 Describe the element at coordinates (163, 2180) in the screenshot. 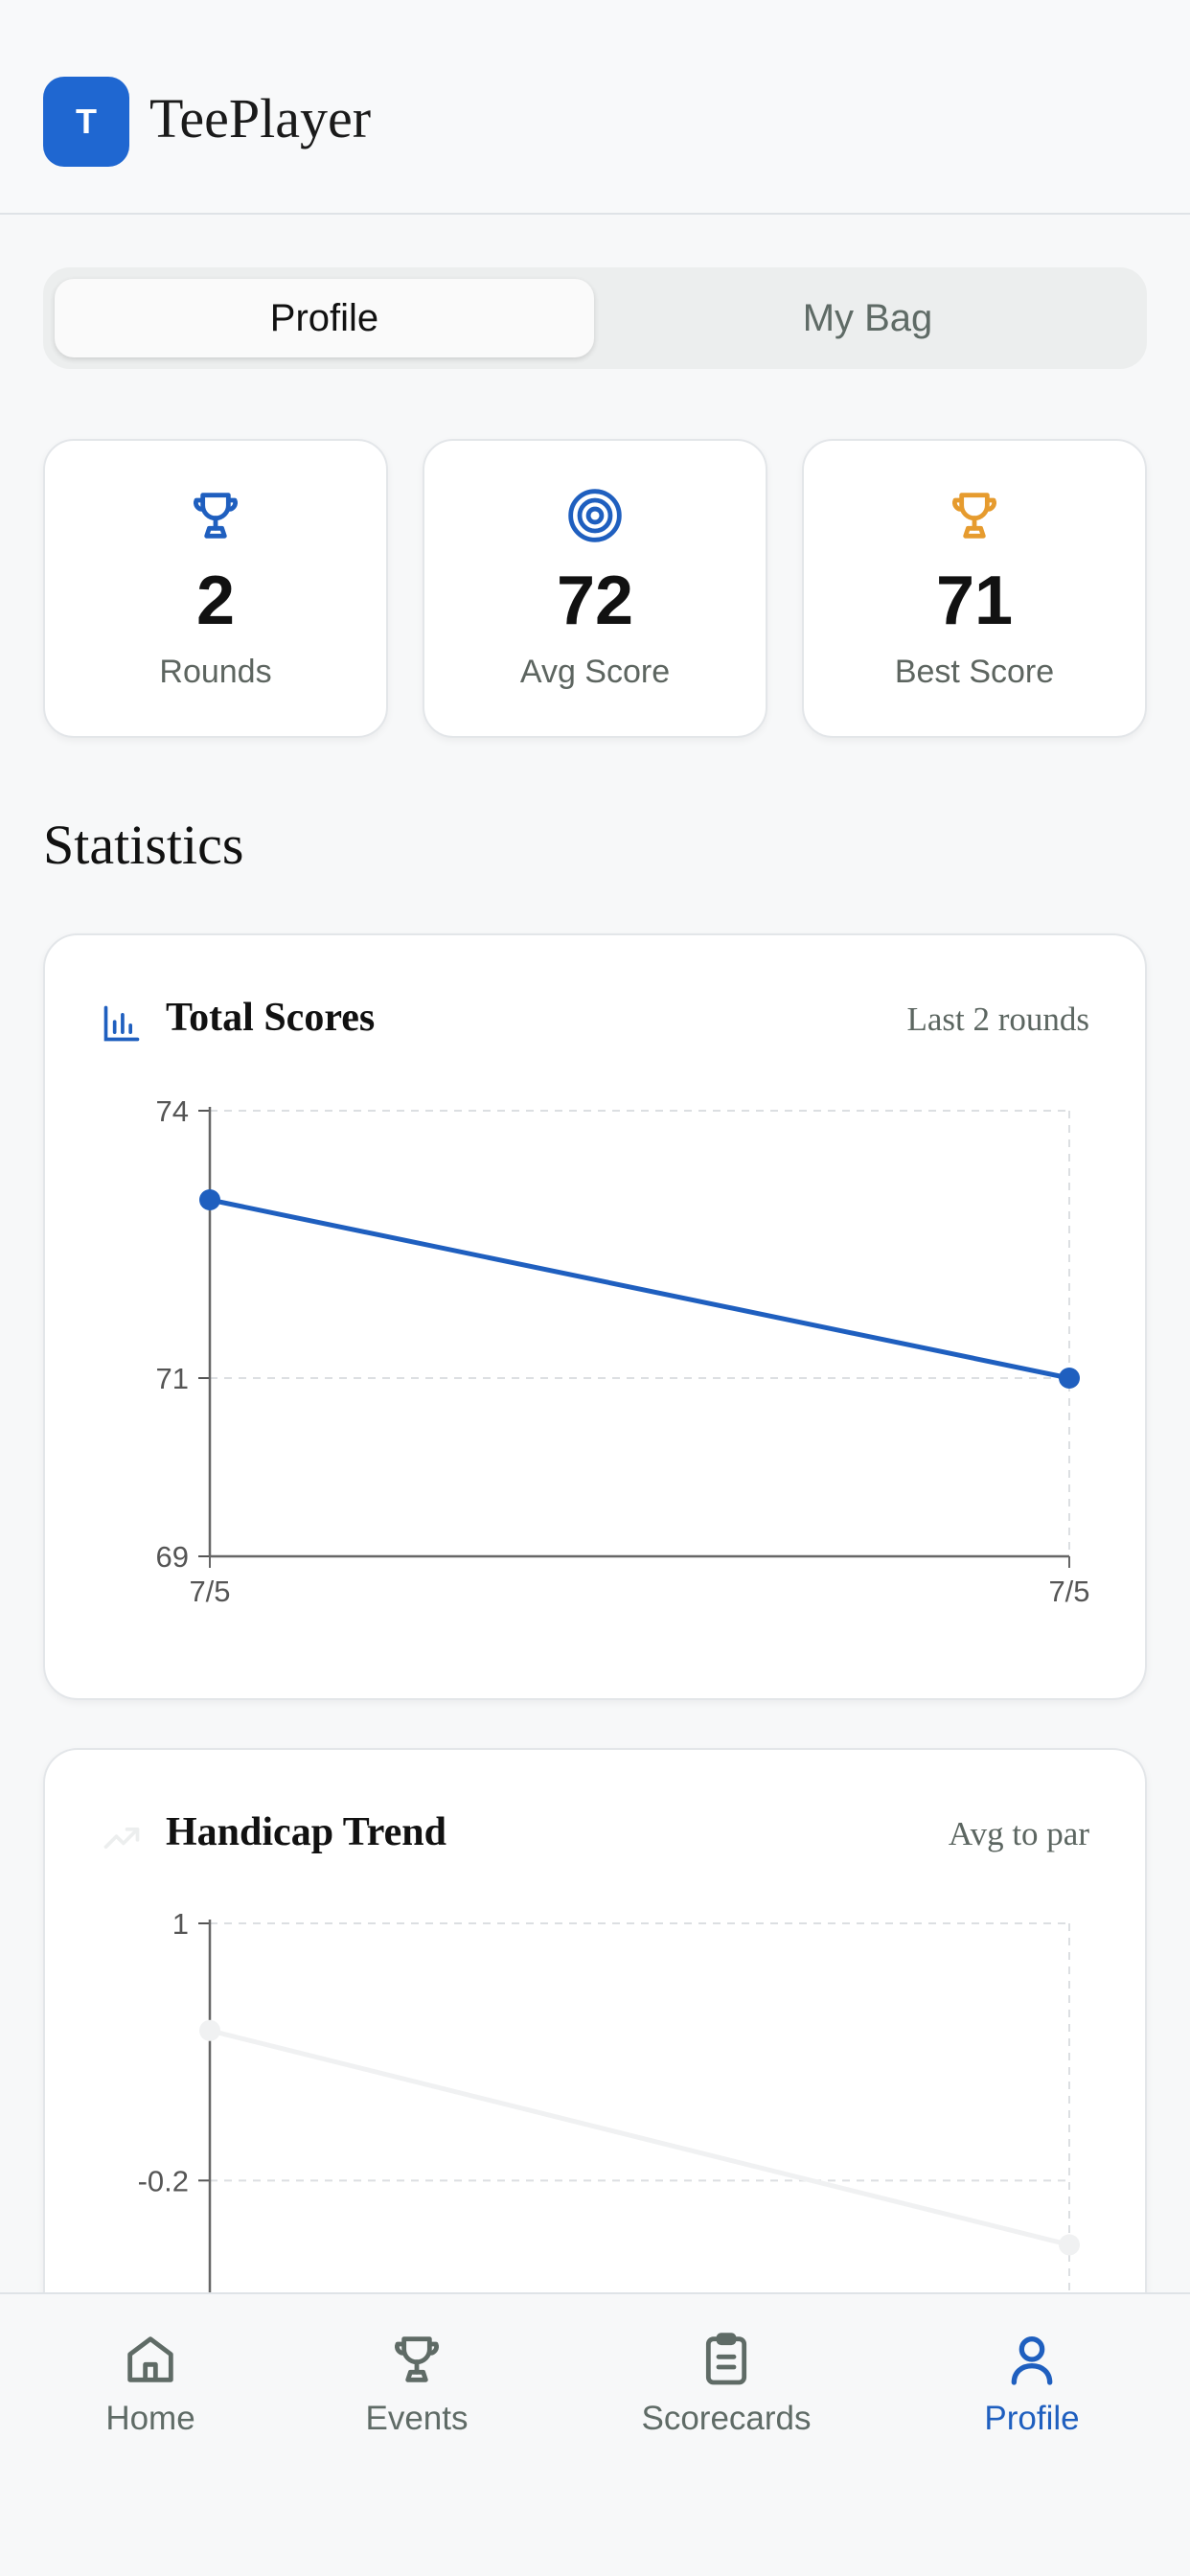

I see `handicap-ytick-label: -0.2` at that location.